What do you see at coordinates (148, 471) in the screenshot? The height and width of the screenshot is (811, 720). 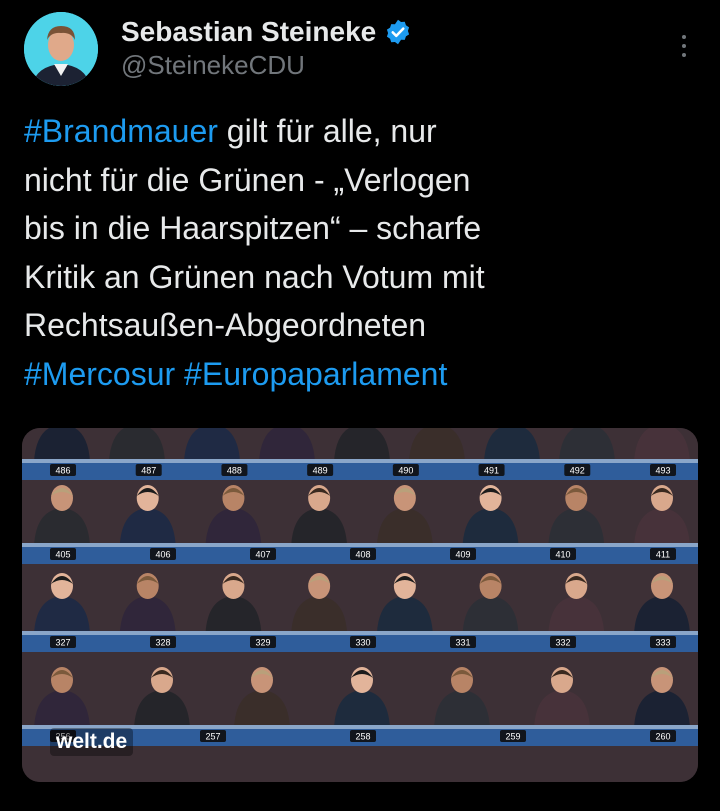 I see `seat-number: 487` at bounding box center [148, 471].